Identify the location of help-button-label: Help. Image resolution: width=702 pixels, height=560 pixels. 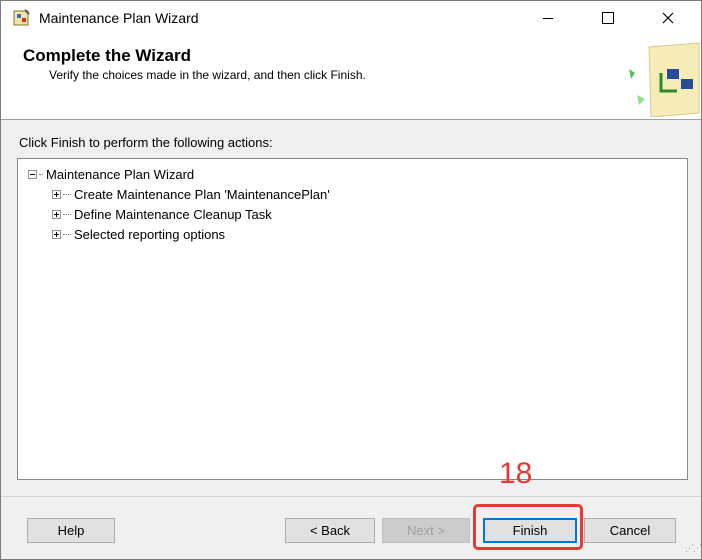
(71, 530).